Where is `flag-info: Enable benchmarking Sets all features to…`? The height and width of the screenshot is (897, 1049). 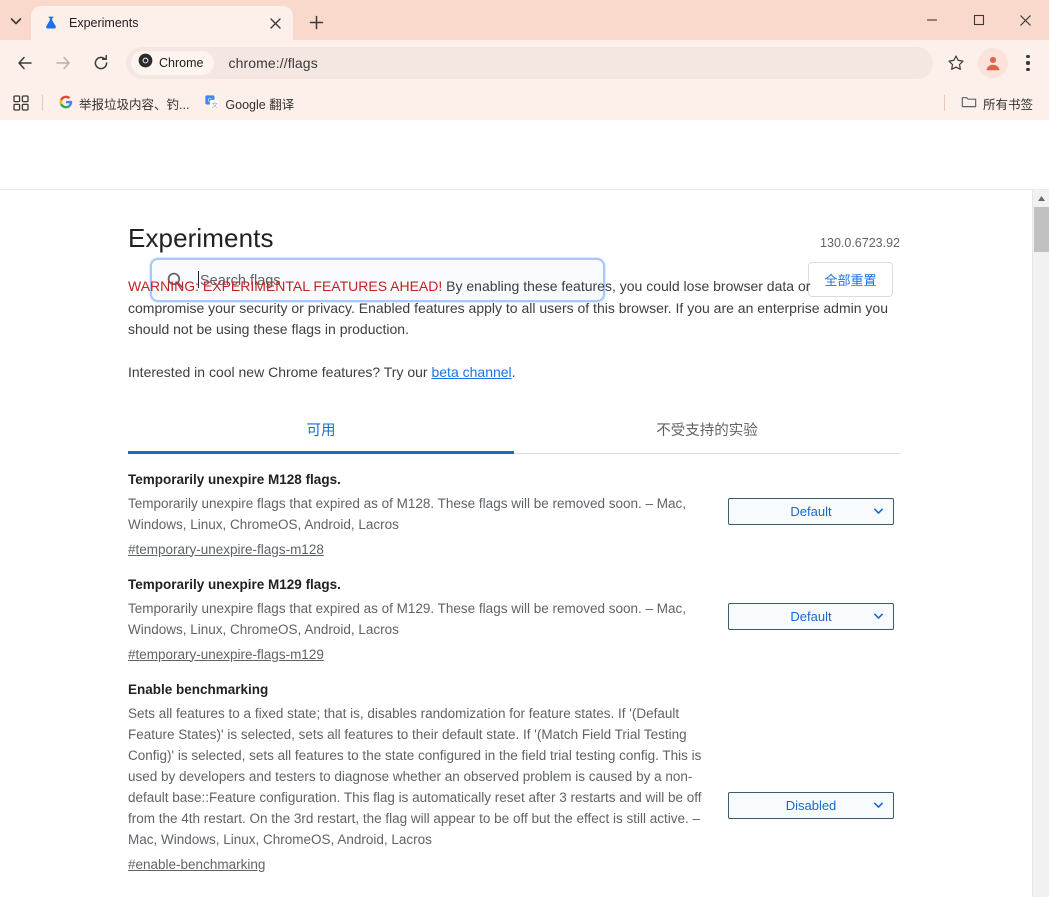 flag-info: Enable benchmarking Sets all features to… is located at coordinates (428, 778).